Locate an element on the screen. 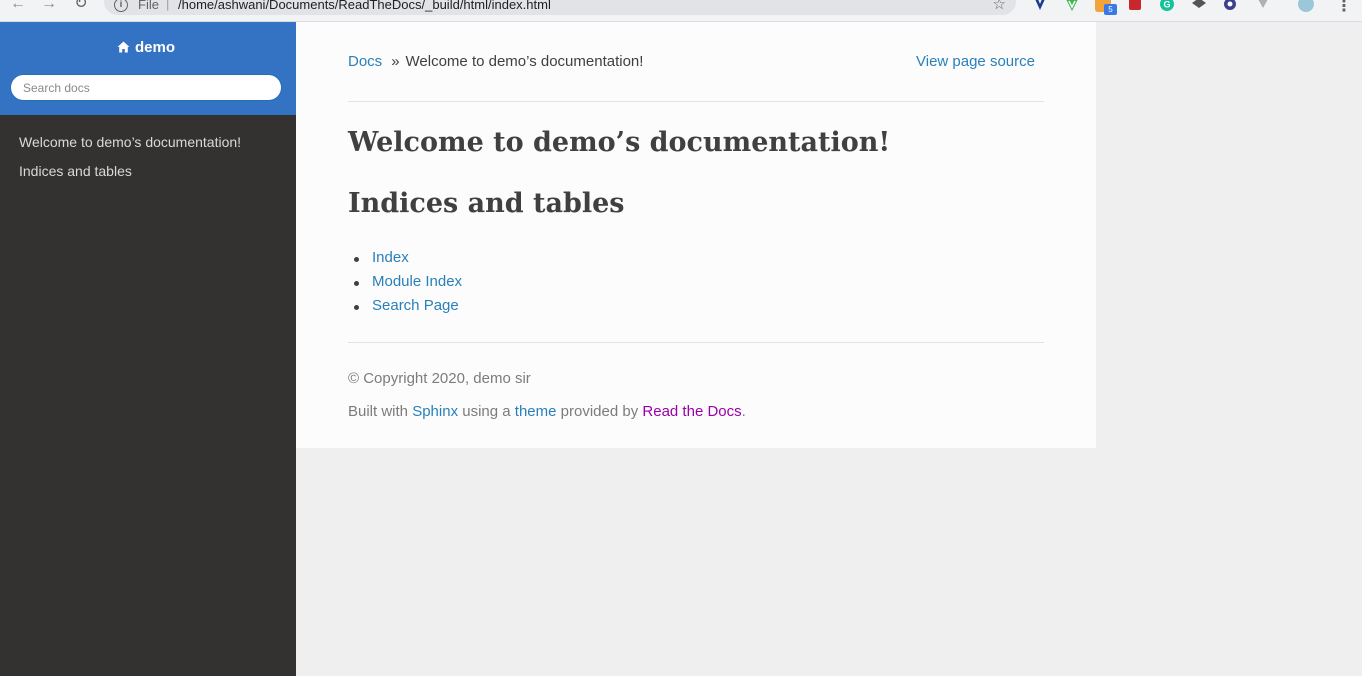 This screenshot has height=676, width=1362. copyright-text: © Copyright 2020, demo sir is located at coordinates (439, 378).